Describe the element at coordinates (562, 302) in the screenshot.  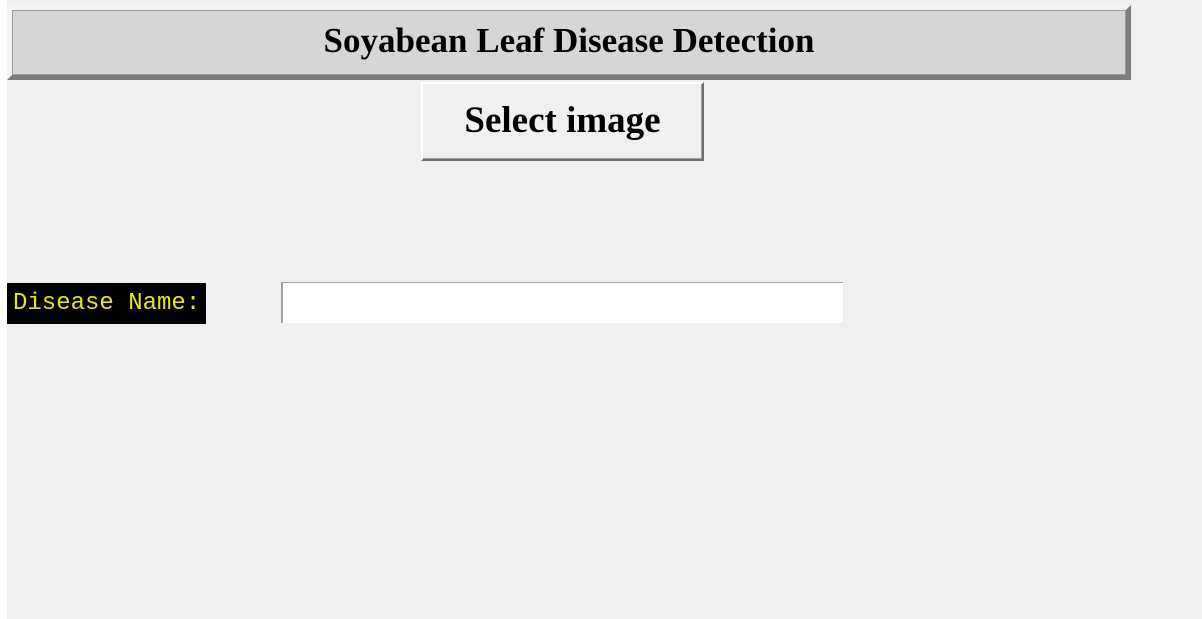
I see `disease-name-field` at that location.